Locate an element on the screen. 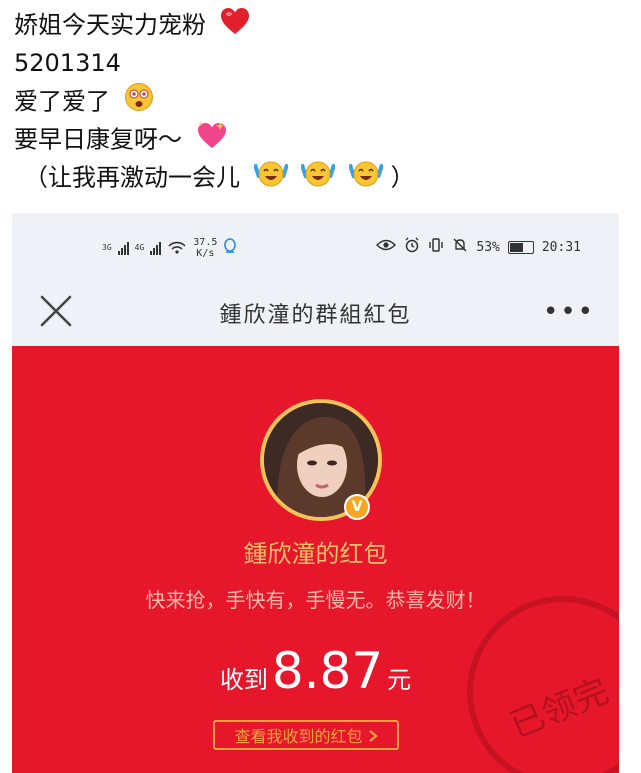  caption-line: 娇姐今天实力宠粉 is located at coordinates (324, 25).